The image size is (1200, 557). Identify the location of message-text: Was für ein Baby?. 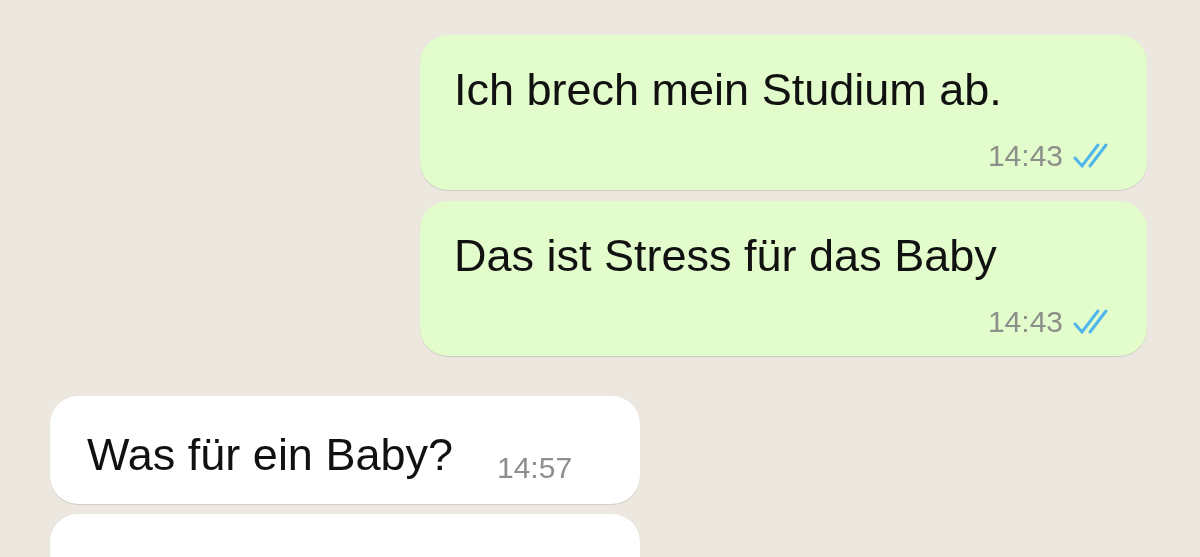
(270, 455).